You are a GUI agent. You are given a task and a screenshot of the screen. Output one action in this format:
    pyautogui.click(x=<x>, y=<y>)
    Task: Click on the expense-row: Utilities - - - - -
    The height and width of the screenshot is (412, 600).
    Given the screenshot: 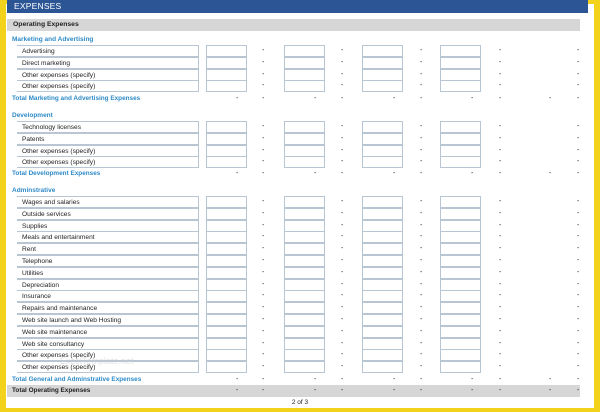 What is the action you would take?
    pyautogui.click(x=293, y=272)
    